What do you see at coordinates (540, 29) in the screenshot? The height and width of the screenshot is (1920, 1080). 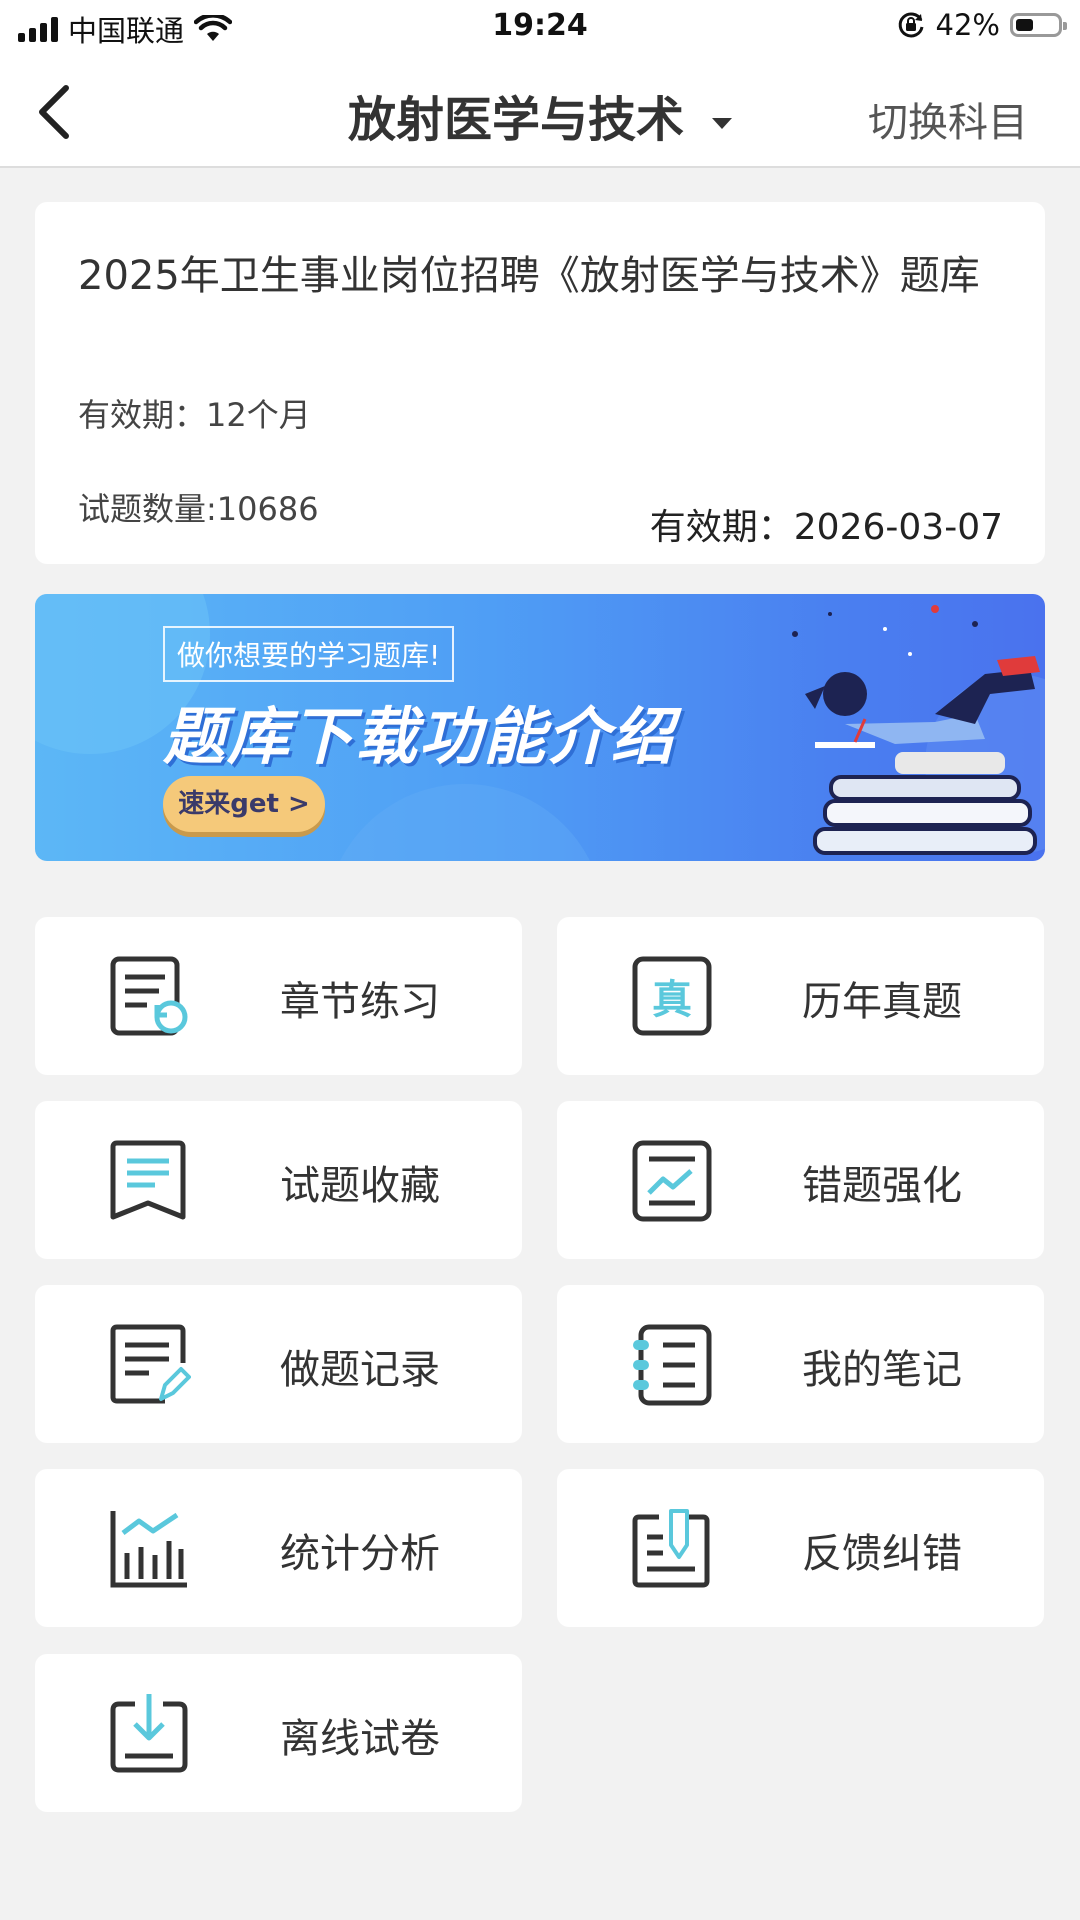 I see `status-bar: 中国联通 19:24 42%` at bounding box center [540, 29].